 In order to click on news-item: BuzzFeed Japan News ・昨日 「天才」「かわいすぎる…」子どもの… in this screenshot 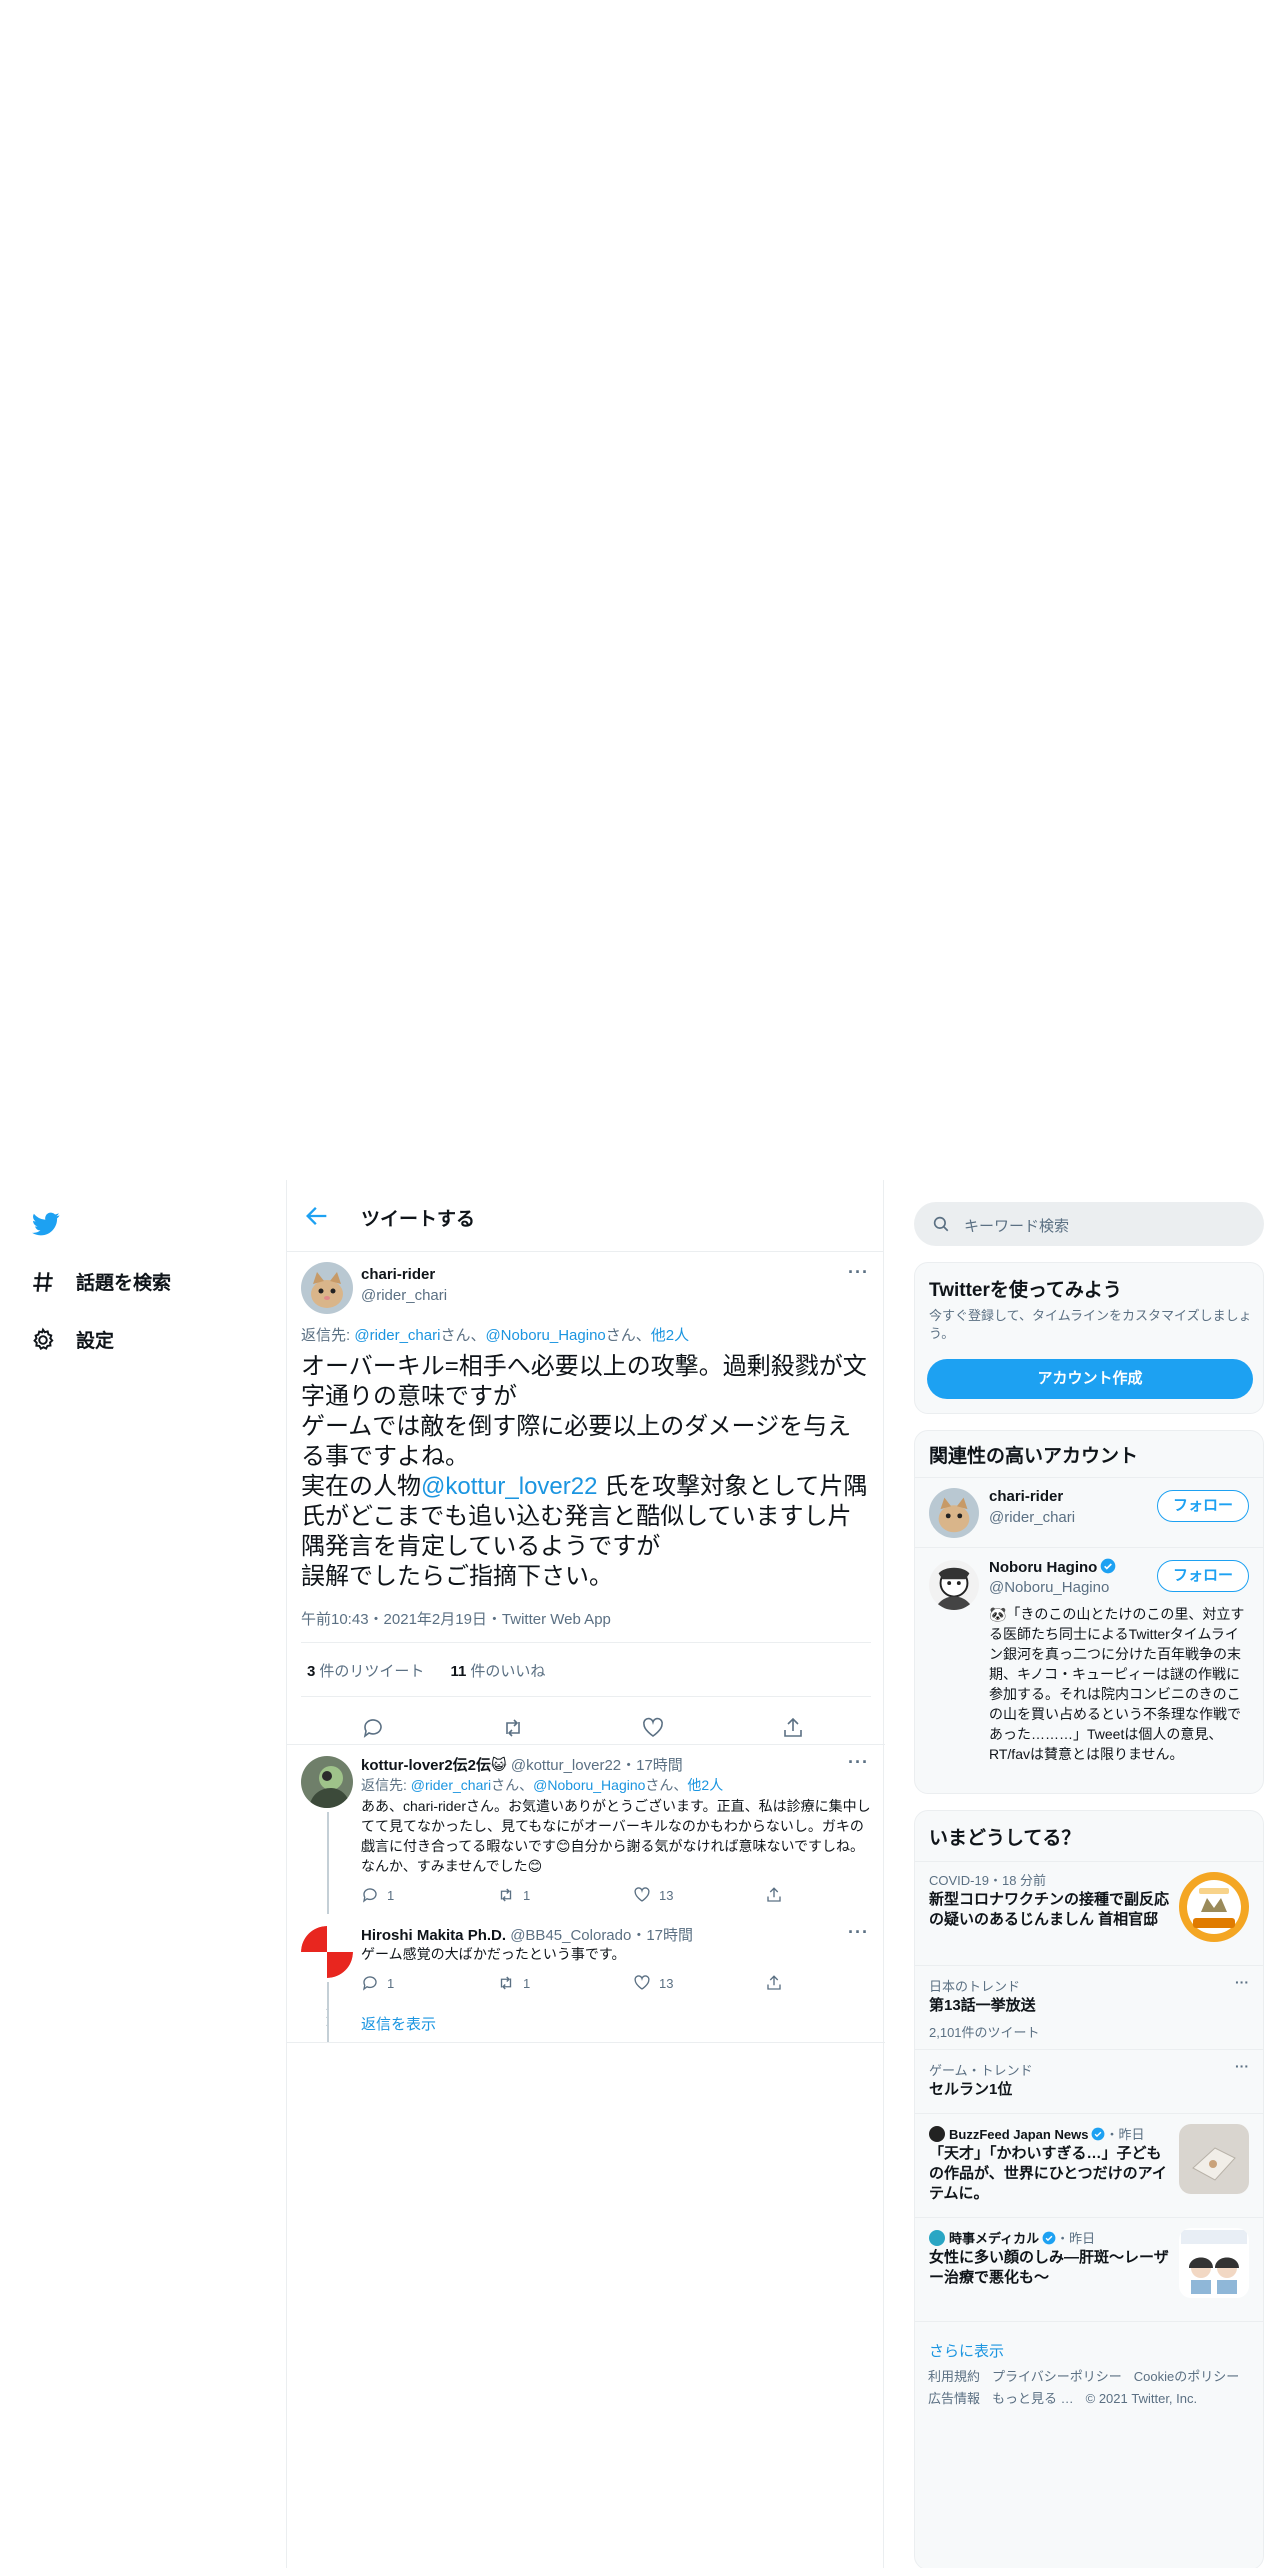, I will do `click(1089, 2165)`.